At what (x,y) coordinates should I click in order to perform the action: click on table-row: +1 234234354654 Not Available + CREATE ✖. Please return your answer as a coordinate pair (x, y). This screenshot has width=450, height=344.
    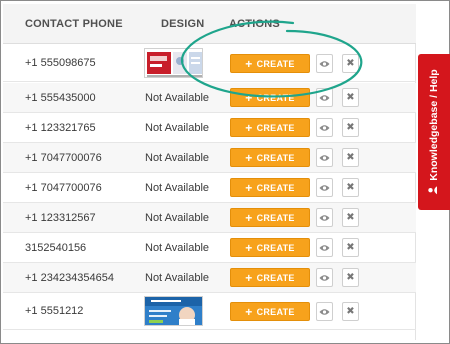
    Looking at the image, I should click on (209, 278).